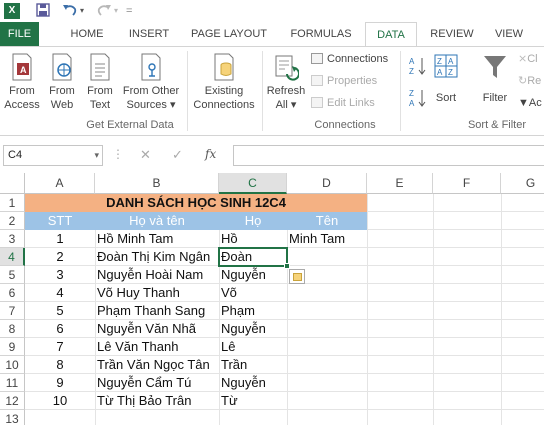  I want to click on cell-full-name: Nguyễn Văn Nhã, so click(146, 329).